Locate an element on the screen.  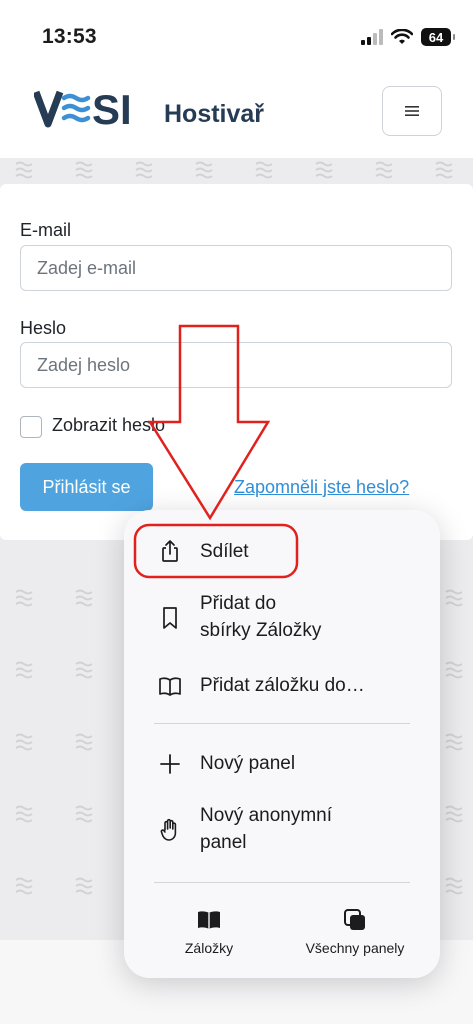
site-header: SI Hostivař is located at coordinates (236, 114).